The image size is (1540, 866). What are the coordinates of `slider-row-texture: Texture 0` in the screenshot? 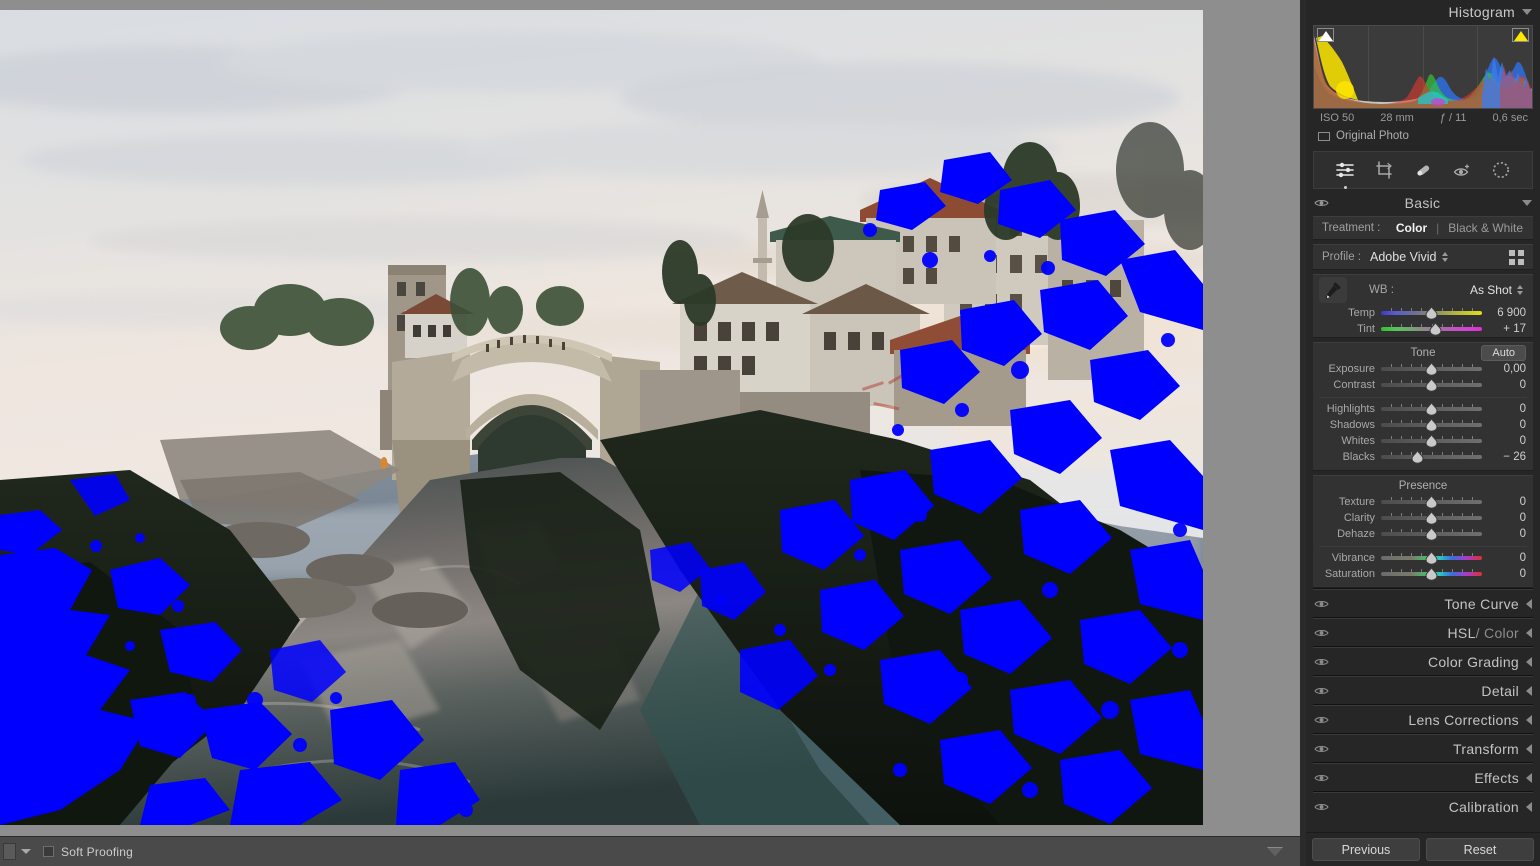 It's located at (1423, 502).